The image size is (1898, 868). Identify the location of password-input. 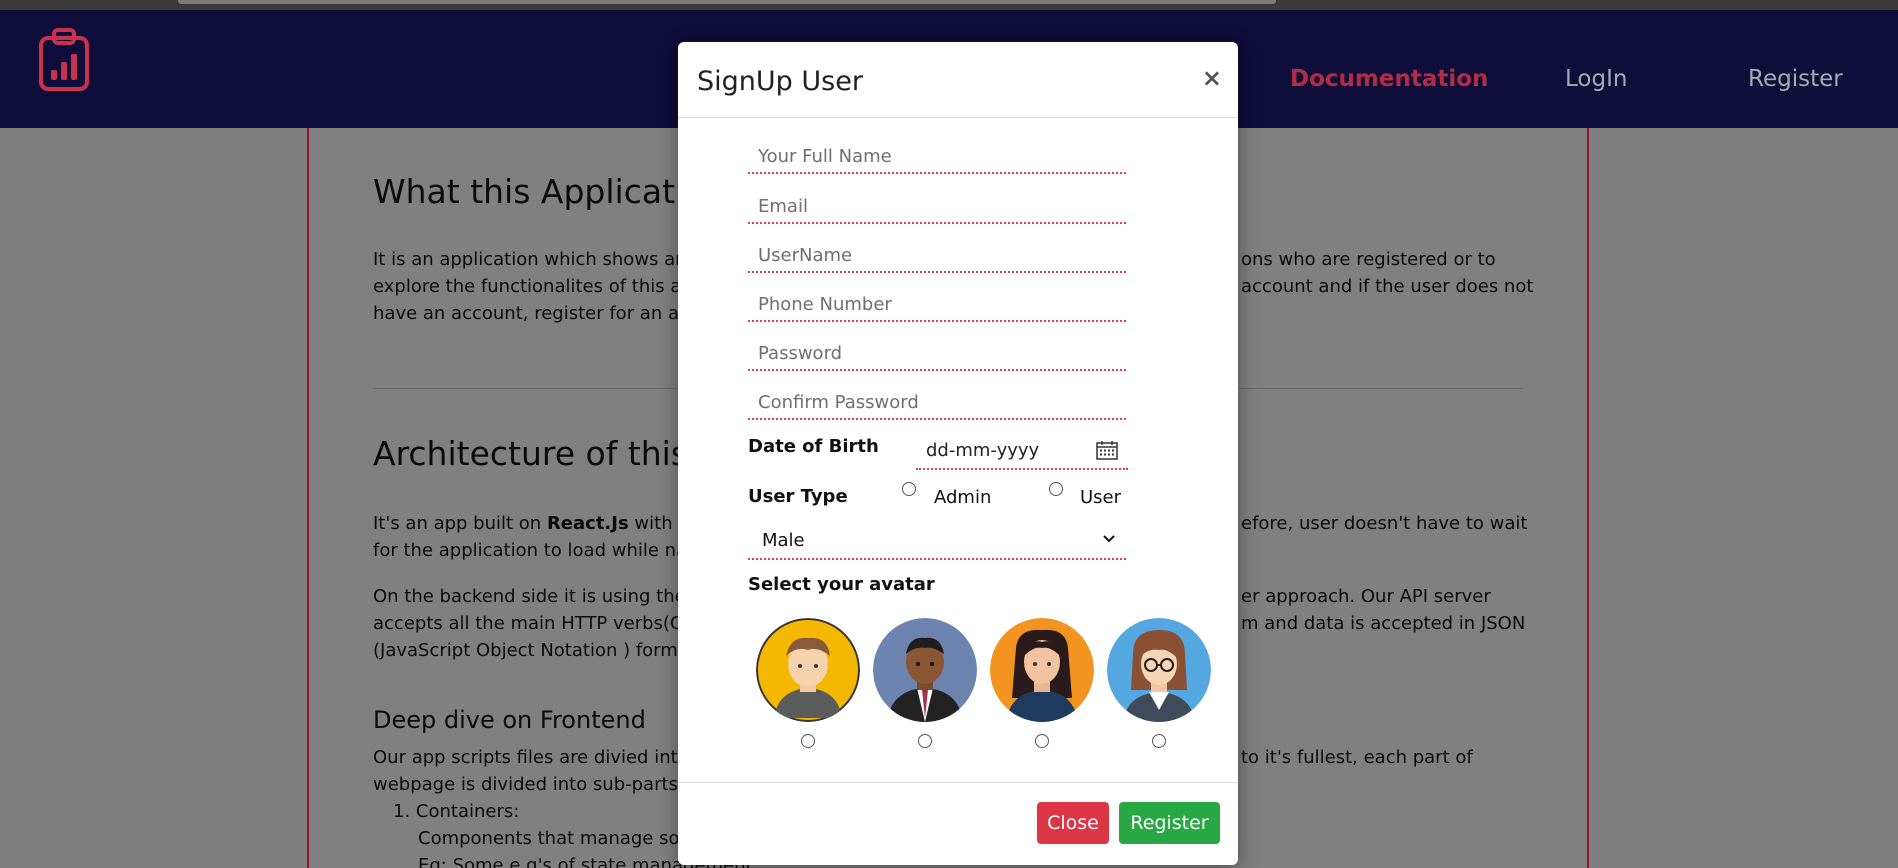
(937, 354).